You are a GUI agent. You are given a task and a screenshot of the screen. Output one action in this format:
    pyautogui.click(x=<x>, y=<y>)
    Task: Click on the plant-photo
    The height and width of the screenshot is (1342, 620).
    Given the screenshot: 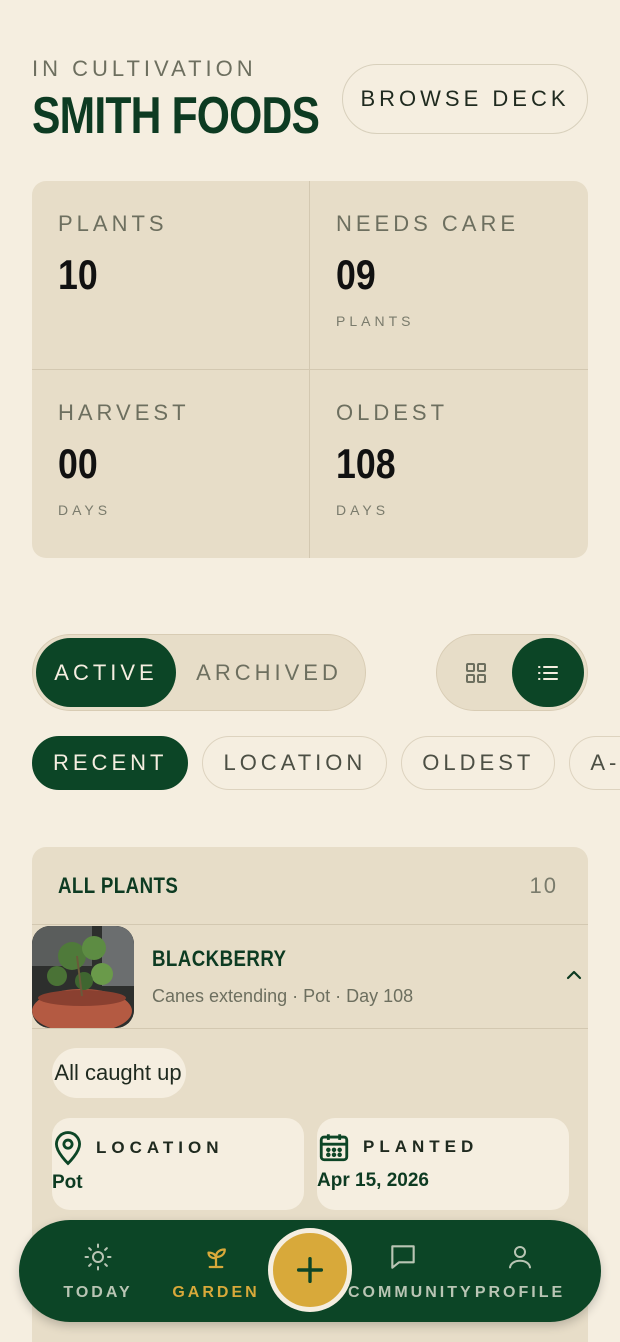 What is the action you would take?
    pyautogui.click(x=83, y=976)
    